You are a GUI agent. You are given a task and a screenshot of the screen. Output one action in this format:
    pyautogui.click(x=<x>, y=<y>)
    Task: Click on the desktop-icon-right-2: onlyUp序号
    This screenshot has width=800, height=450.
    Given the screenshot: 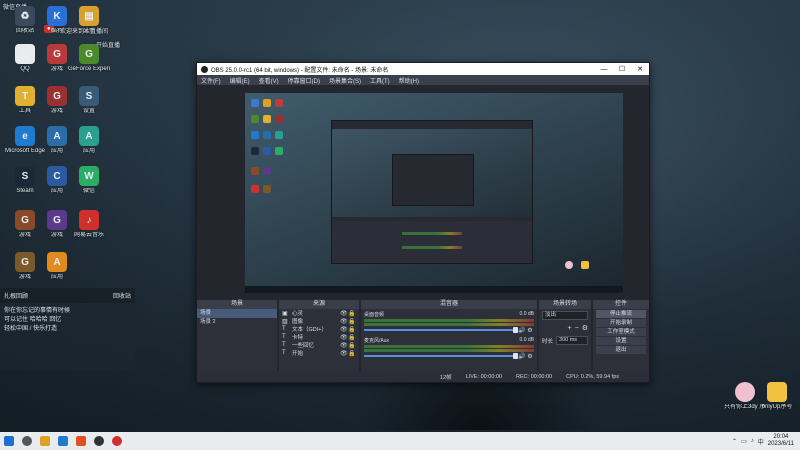 What is the action you would take?
    pyautogui.click(x=777, y=396)
    